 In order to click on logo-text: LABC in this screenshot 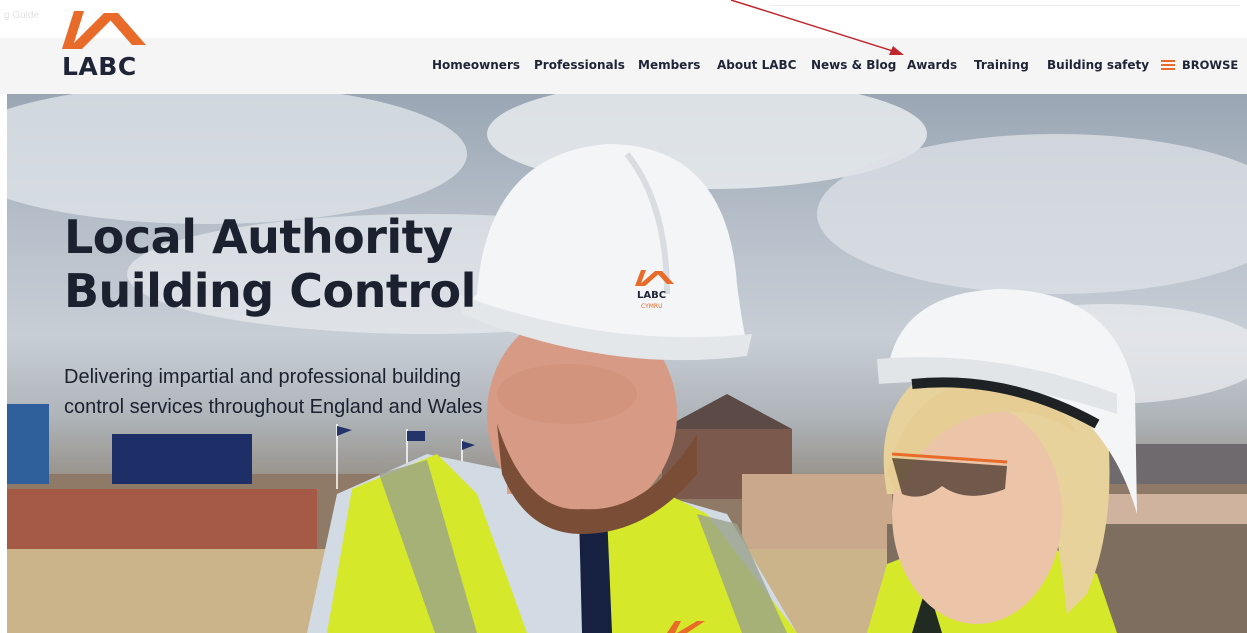, I will do `click(99, 66)`.